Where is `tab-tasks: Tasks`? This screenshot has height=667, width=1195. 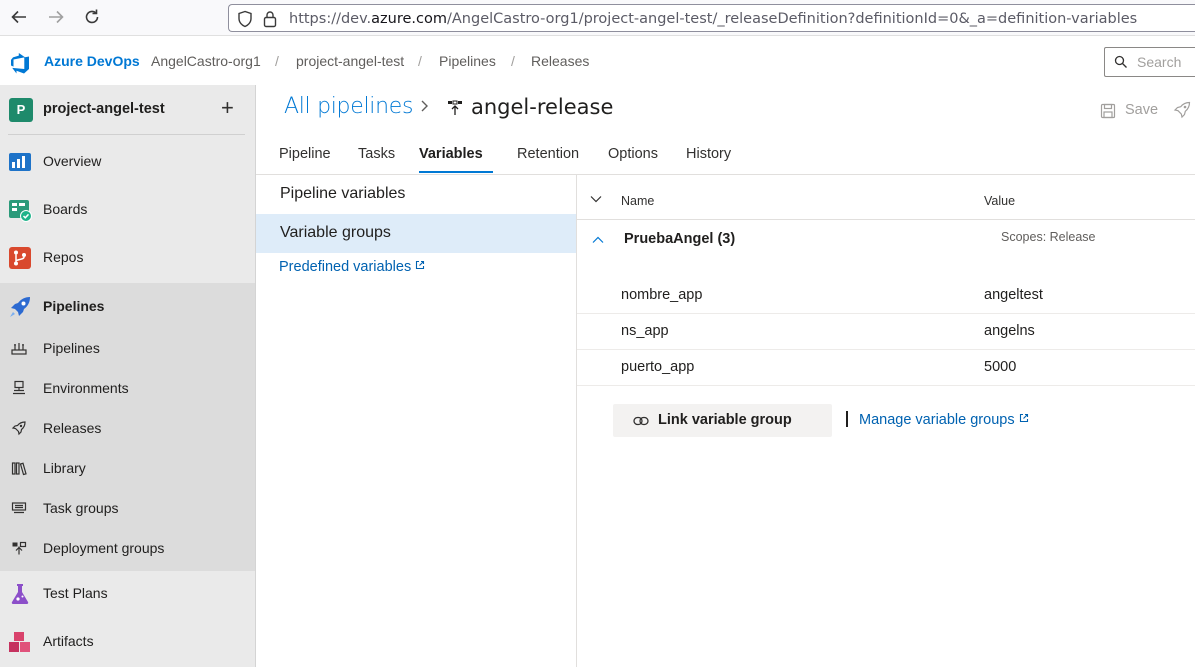 tab-tasks: Tasks is located at coordinates (376, 154).